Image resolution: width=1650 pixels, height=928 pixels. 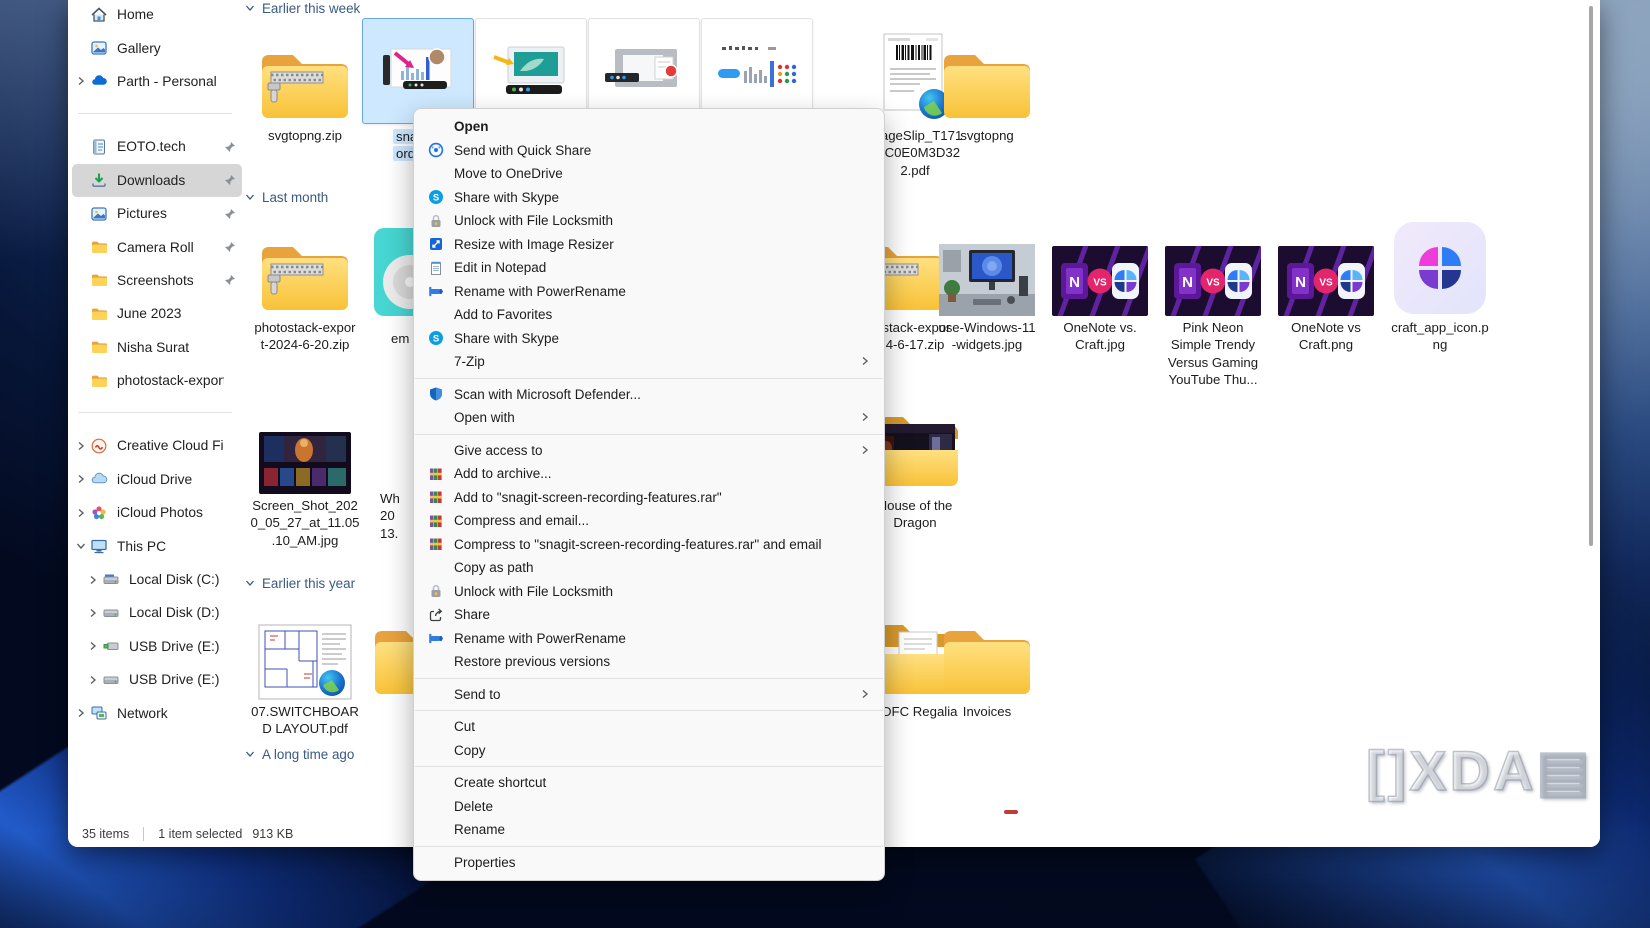 I want to click on menu-item-rename: Rename, so click(x=649, y=830).